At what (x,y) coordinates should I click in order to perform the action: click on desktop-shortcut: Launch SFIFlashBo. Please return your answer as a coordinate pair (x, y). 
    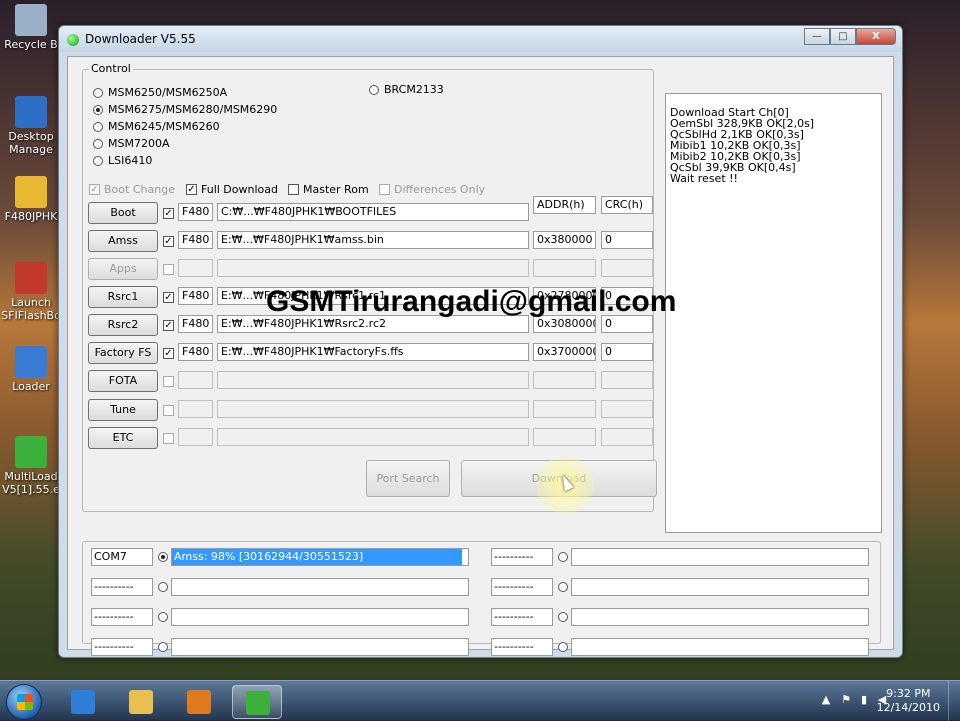
    Looking at the image, I should click on (31, 292).